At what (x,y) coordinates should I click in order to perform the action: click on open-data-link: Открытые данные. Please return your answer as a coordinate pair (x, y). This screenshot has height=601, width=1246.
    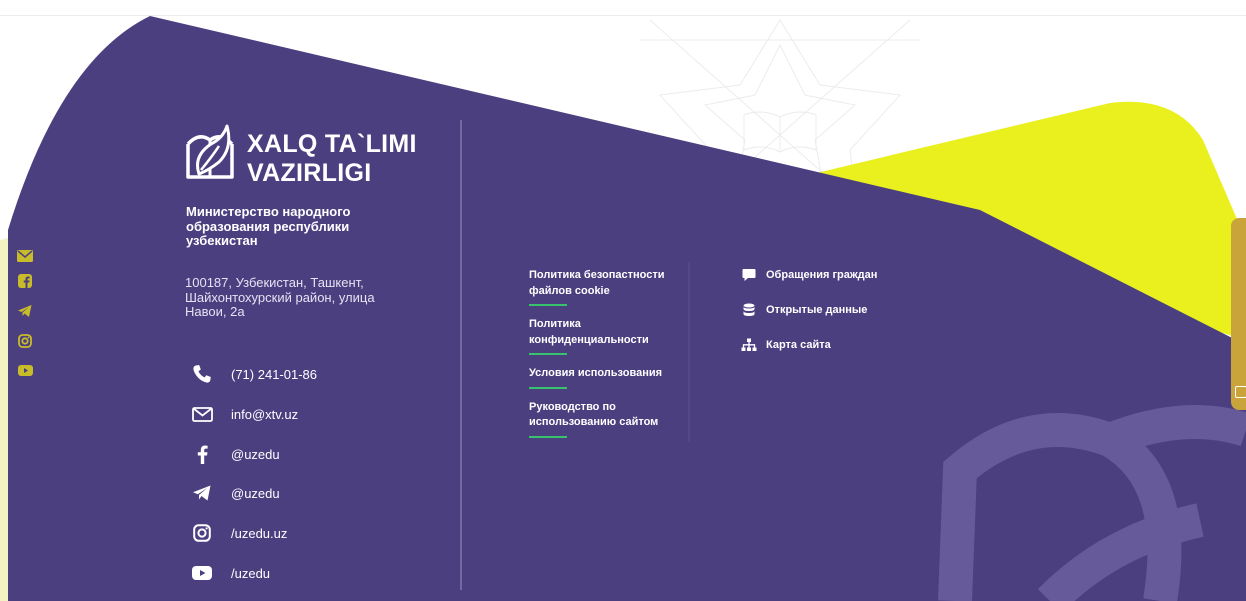
    Looking at the image, I should click on (809, 310).